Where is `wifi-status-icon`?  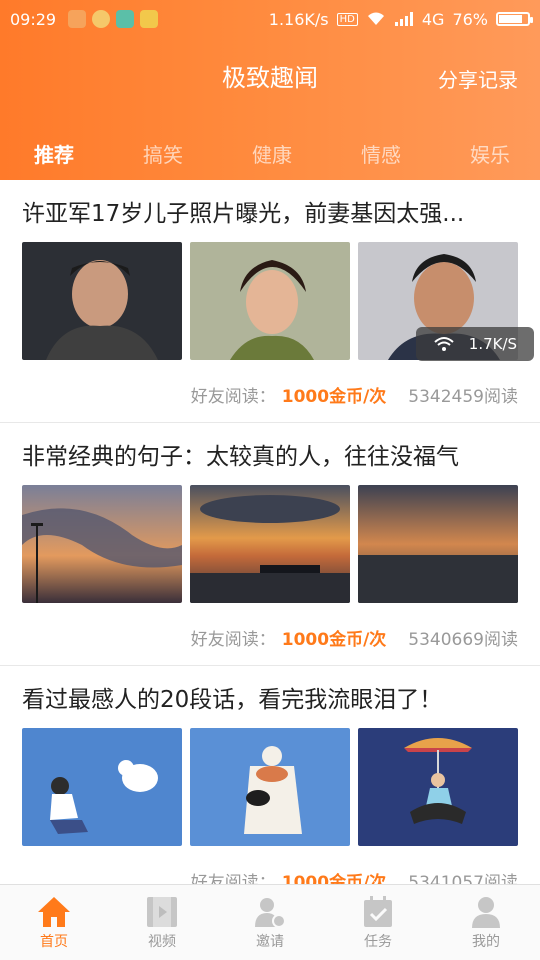
wifi-status-icon is located at coordinates (375, 18).